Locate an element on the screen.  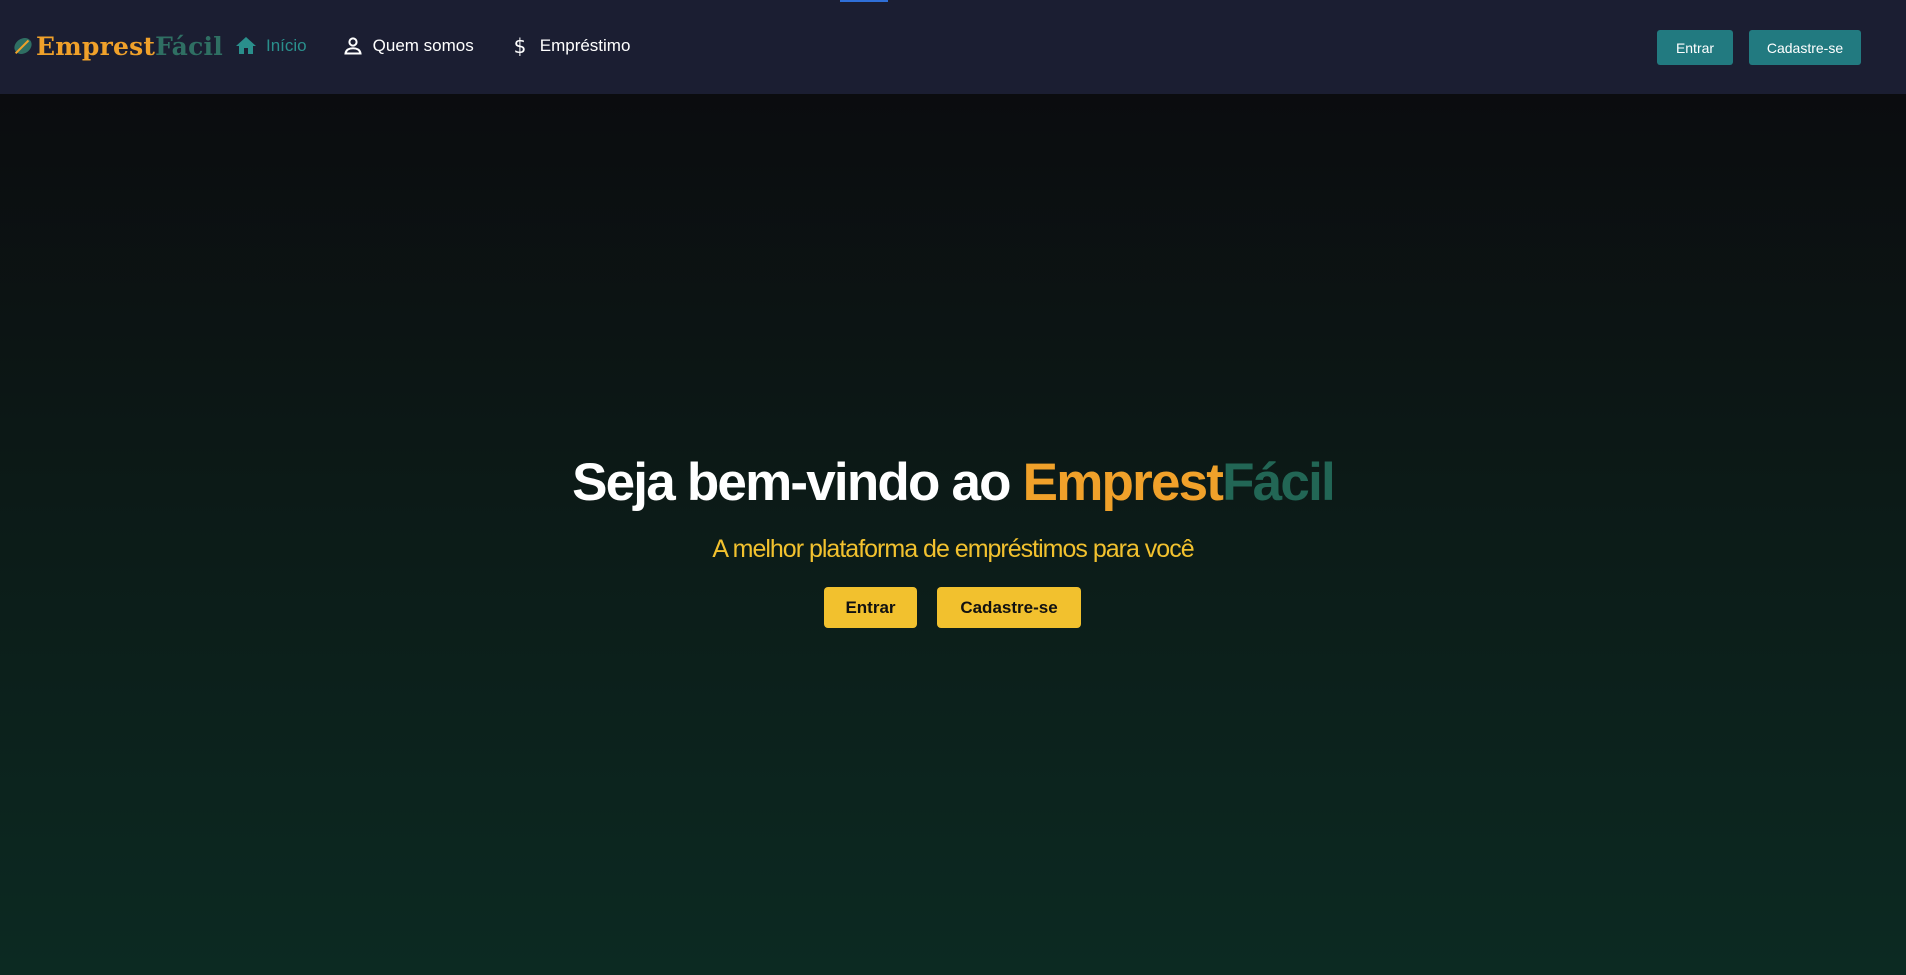
page-load-indicator is located at coordinates (864, 1).